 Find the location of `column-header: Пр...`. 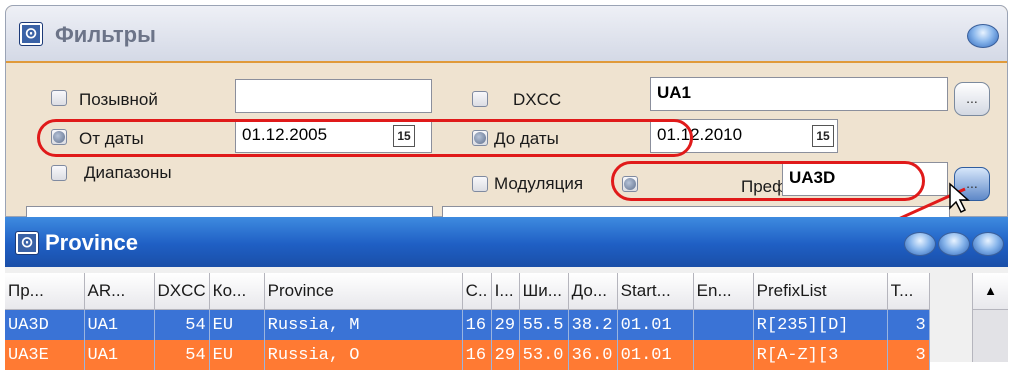

column-header: Пр... is located at coordinates (44, 291).